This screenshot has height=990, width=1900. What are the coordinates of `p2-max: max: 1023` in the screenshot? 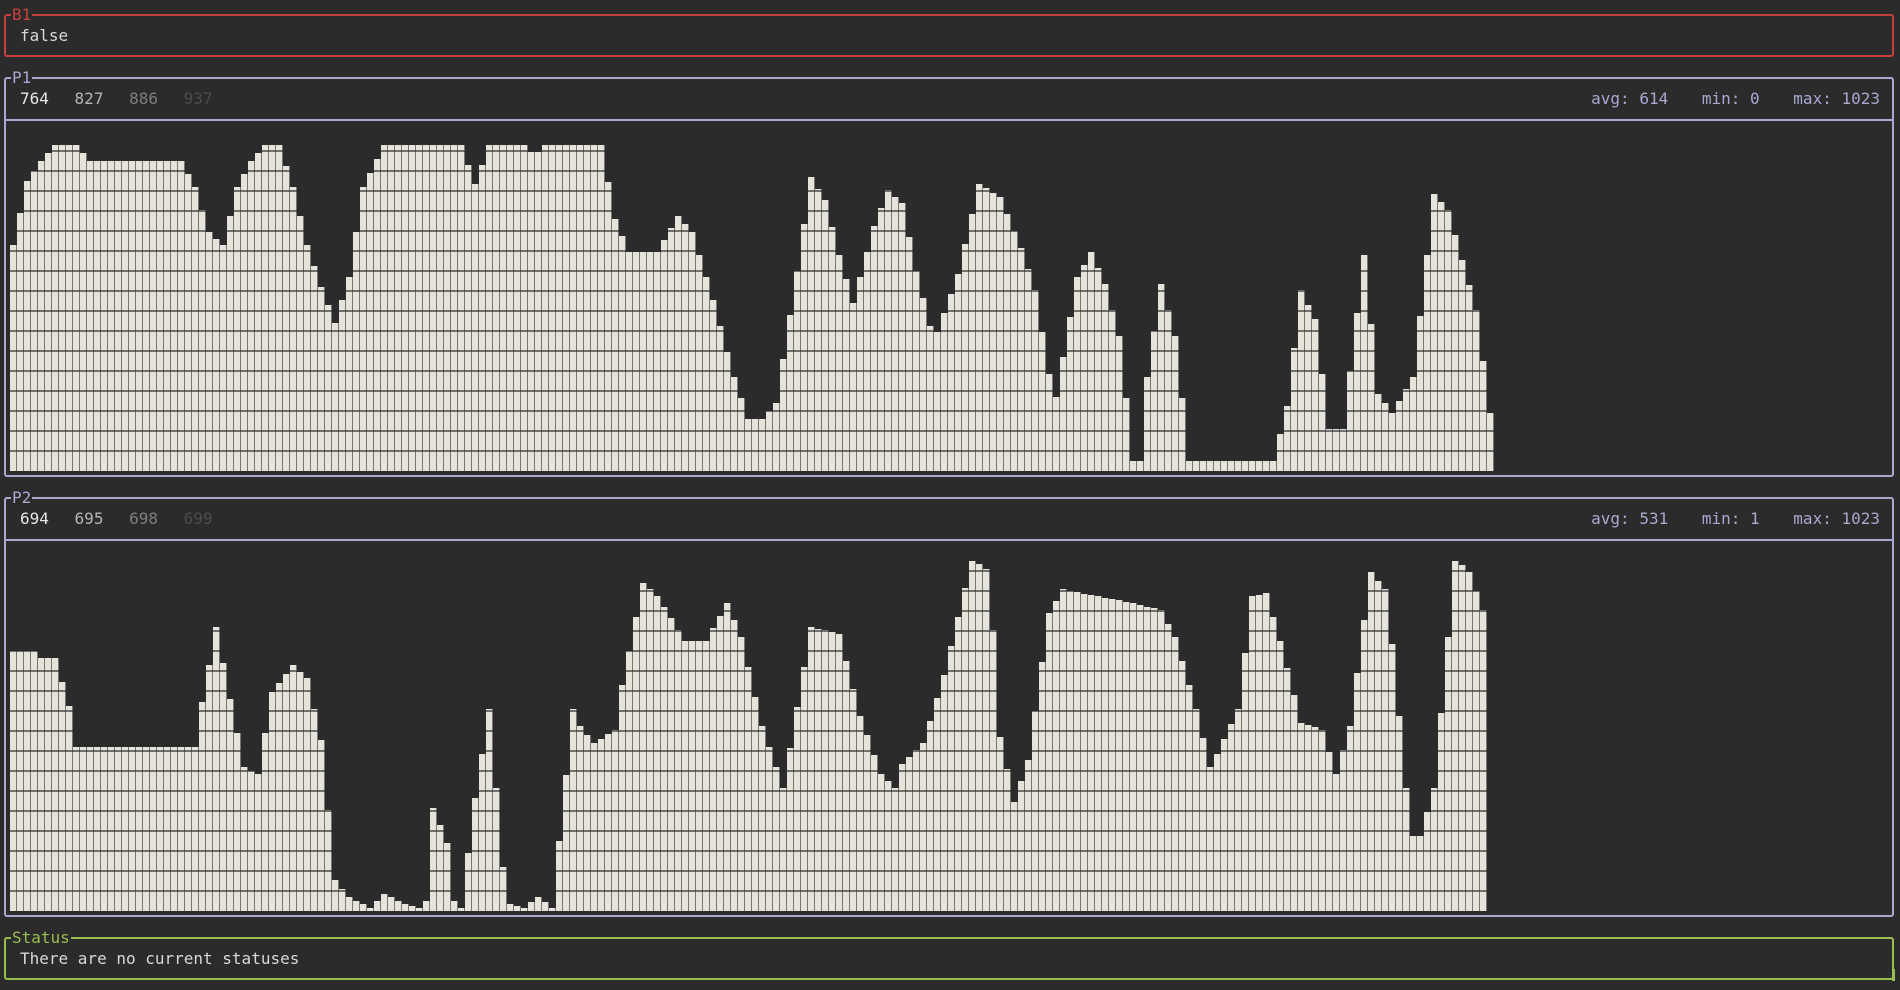 It's located at (1836, 518).